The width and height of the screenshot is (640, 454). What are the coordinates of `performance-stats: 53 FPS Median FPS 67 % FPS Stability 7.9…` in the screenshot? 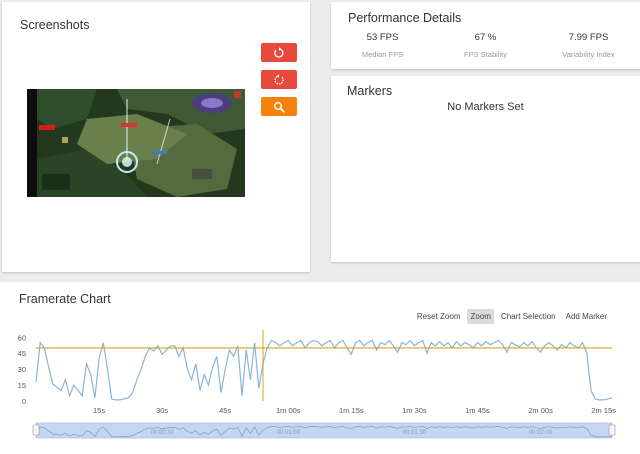 It's located at (485, 45).